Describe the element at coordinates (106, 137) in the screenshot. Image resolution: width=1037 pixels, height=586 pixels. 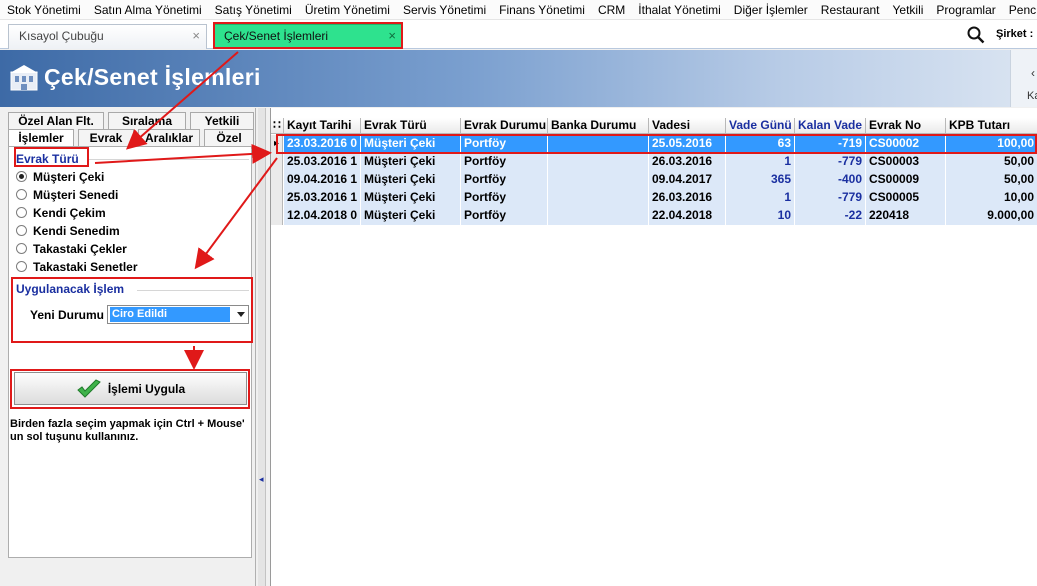
I see `tab-evrak: Evrak` at that location.